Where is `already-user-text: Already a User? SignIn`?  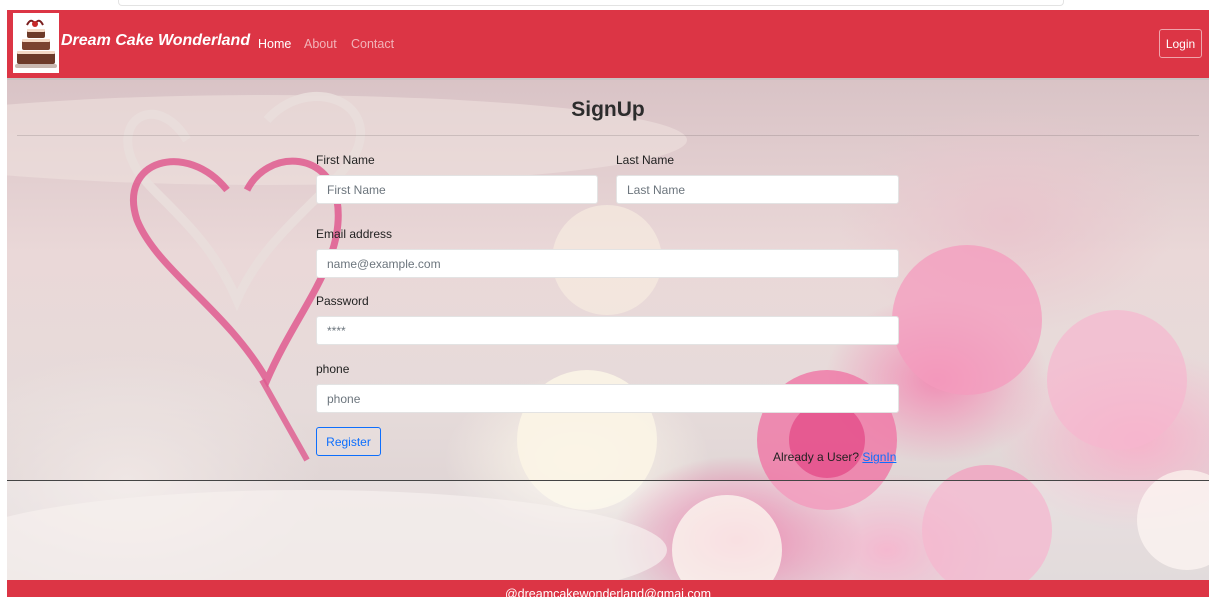 already-user-text: Already a User? SignIn is located at coordinates (834, 457).